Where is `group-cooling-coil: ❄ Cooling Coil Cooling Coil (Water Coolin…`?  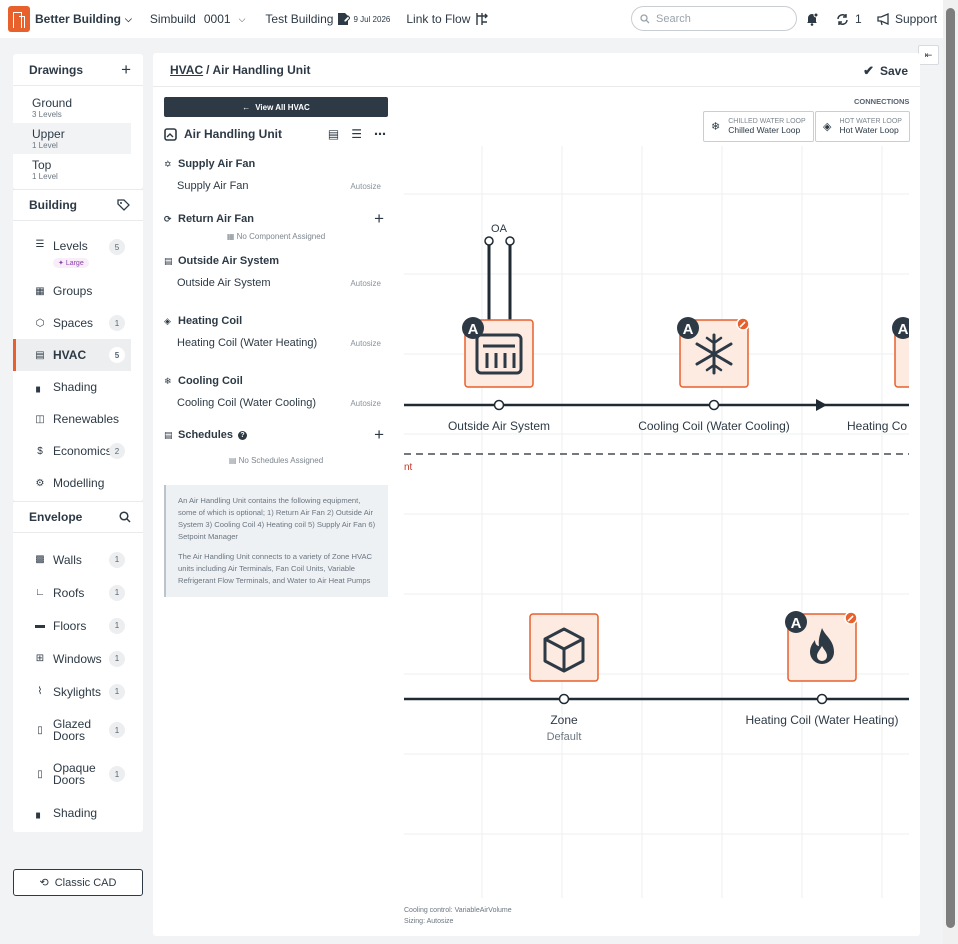
group-cooling-coil: ❄ Cooling Coil Cooling Coil (Water Coolin… is located at coordinates (276, 394).